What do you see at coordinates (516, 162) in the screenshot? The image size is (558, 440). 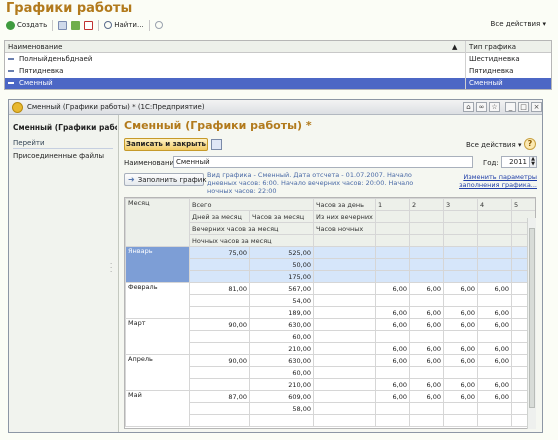 I see `year-field: 2011` at bounding box center [516, 162].